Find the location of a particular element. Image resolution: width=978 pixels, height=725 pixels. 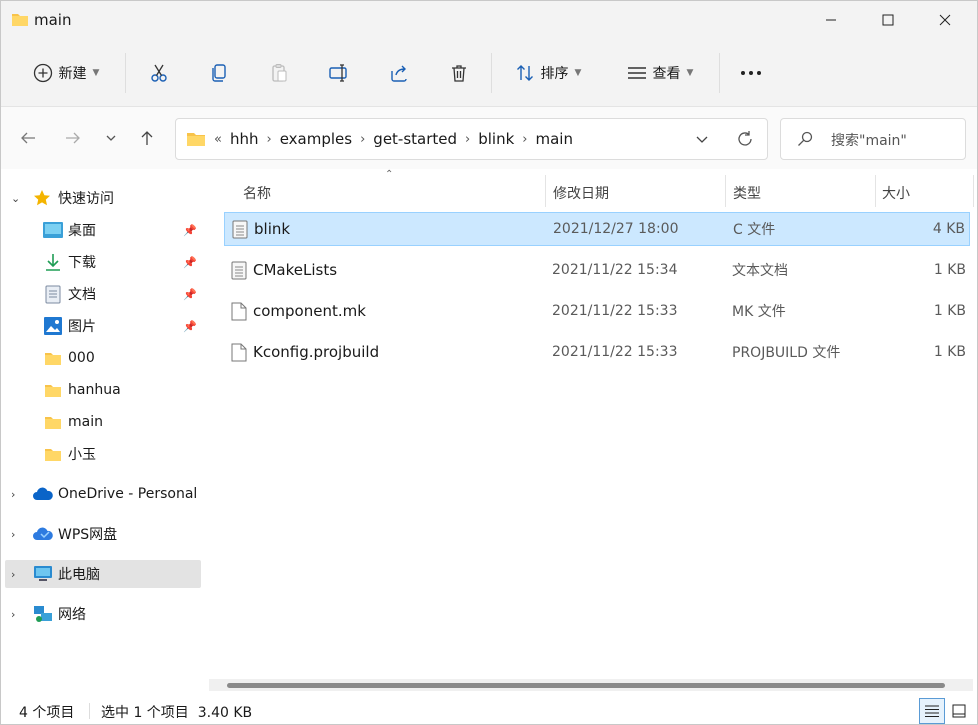

column-header-name: 名称 is located at coordinates (257, 193).